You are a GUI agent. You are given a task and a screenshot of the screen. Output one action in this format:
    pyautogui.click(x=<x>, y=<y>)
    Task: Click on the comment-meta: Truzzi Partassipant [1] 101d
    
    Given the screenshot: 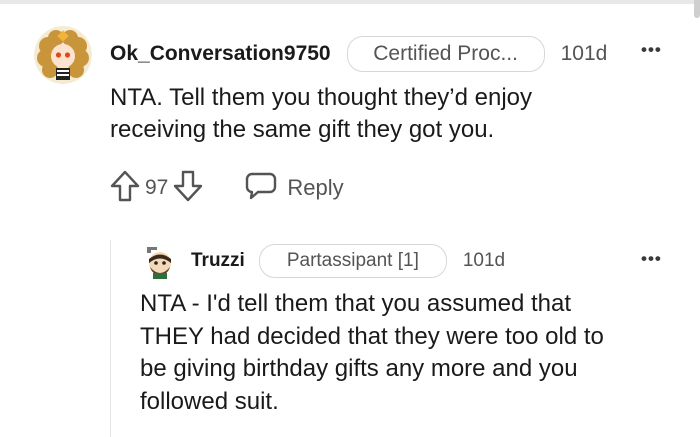 What is the action you would take?
    pyautogui.click(x=348, y=261)
    